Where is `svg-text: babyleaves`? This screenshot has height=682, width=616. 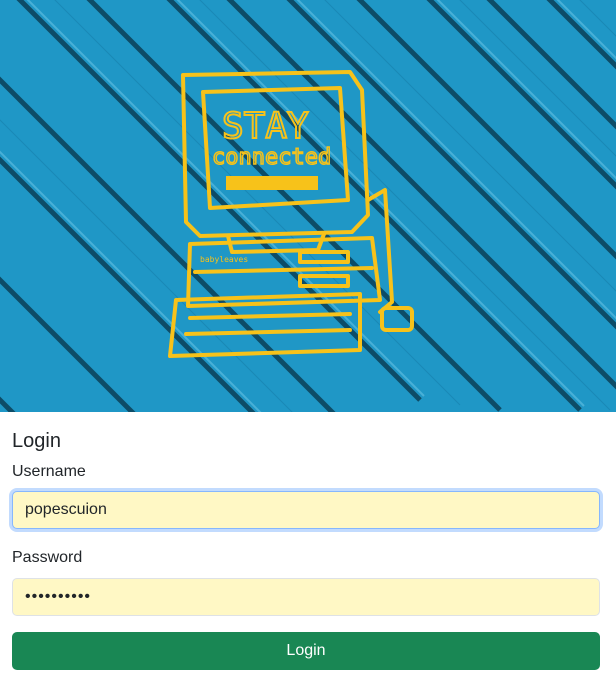 svg-text: babyleaves is located at coordinates (224, 259).